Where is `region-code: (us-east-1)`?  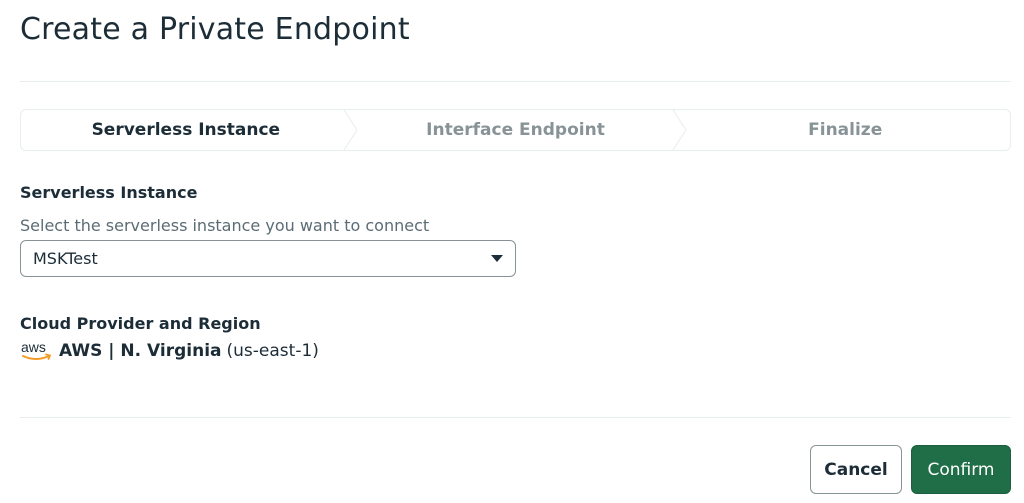 region-code: (us-east-1) is located at coordinates (272, 351).